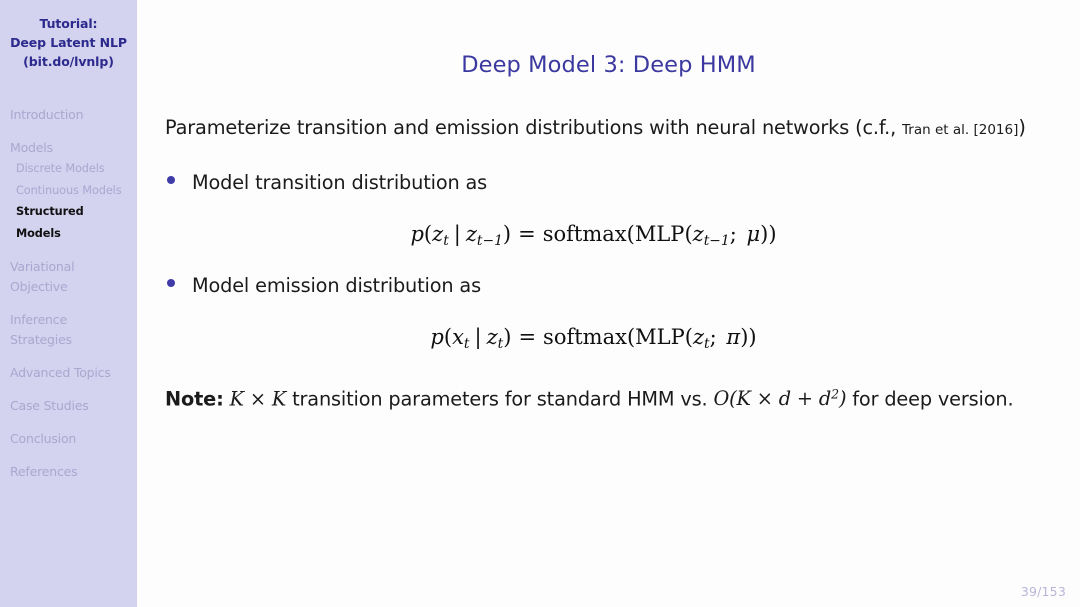 The image size is (1080, 607). I want to click on toc-section-case-studies: Case Studies, so click(68, 406).